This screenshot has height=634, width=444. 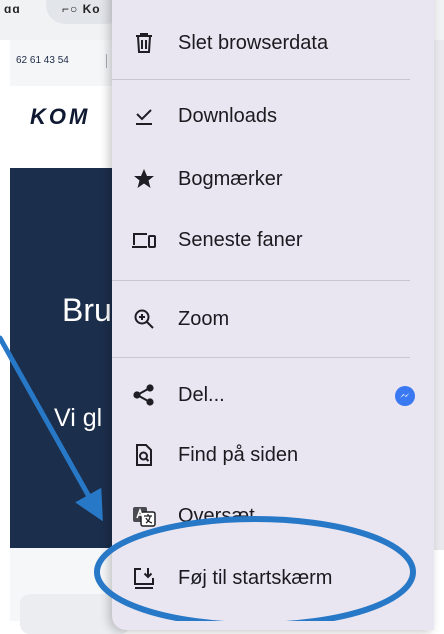 I want to click on menu-item-recent-tabs: Seneste faner, so click(x=273, y=241).